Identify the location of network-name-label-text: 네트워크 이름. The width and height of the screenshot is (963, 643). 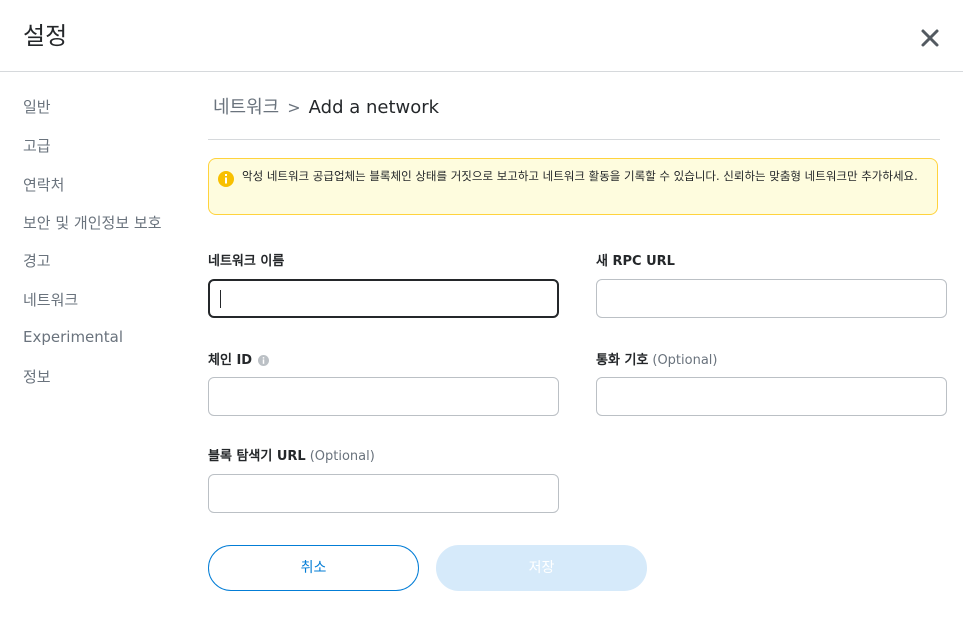
(246, 261).